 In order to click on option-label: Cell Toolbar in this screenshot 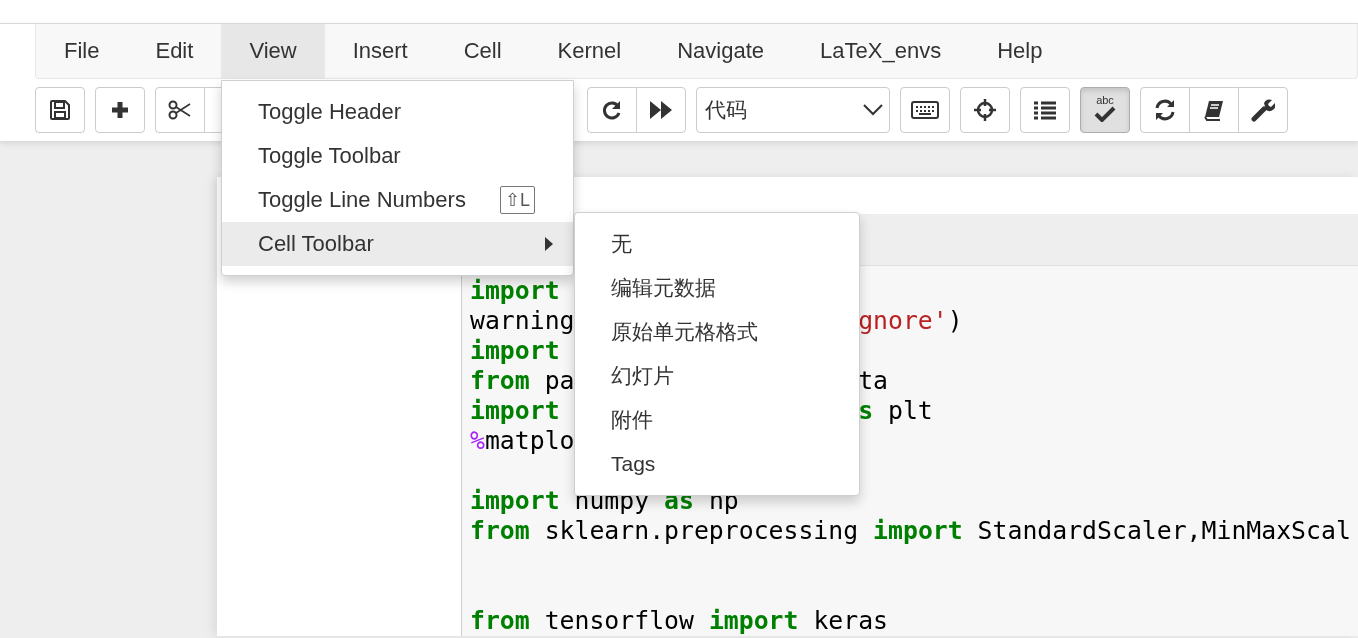, I will do `click(316, 244)`.